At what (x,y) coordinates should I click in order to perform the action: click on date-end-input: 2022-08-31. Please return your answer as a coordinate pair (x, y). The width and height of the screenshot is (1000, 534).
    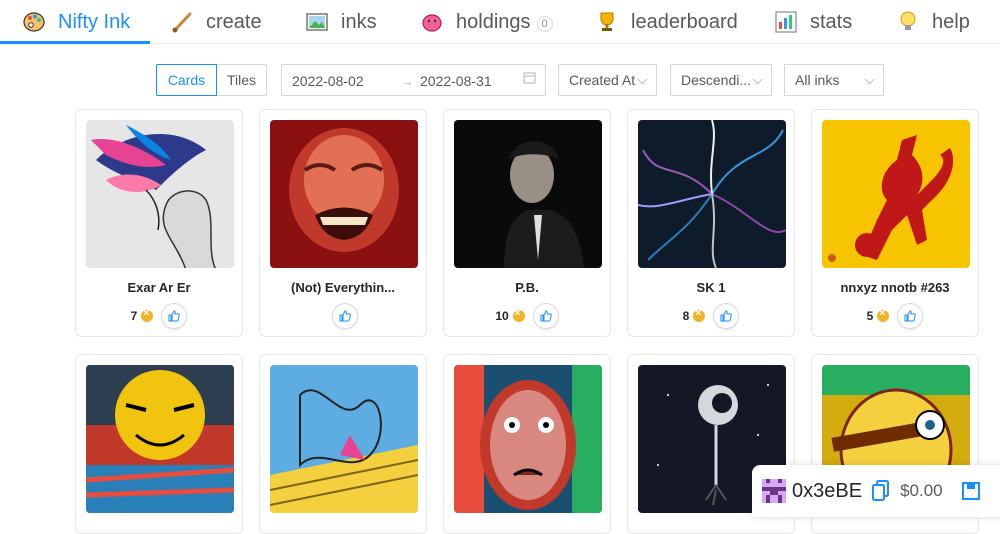
    Looking at the image, I should click on (456, 81).